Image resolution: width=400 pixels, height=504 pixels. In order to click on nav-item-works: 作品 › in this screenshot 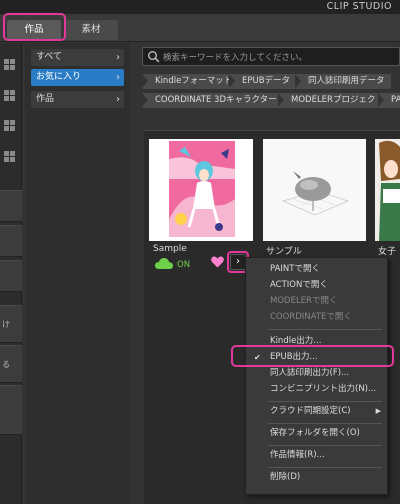, I will do `click(77, 99)`.